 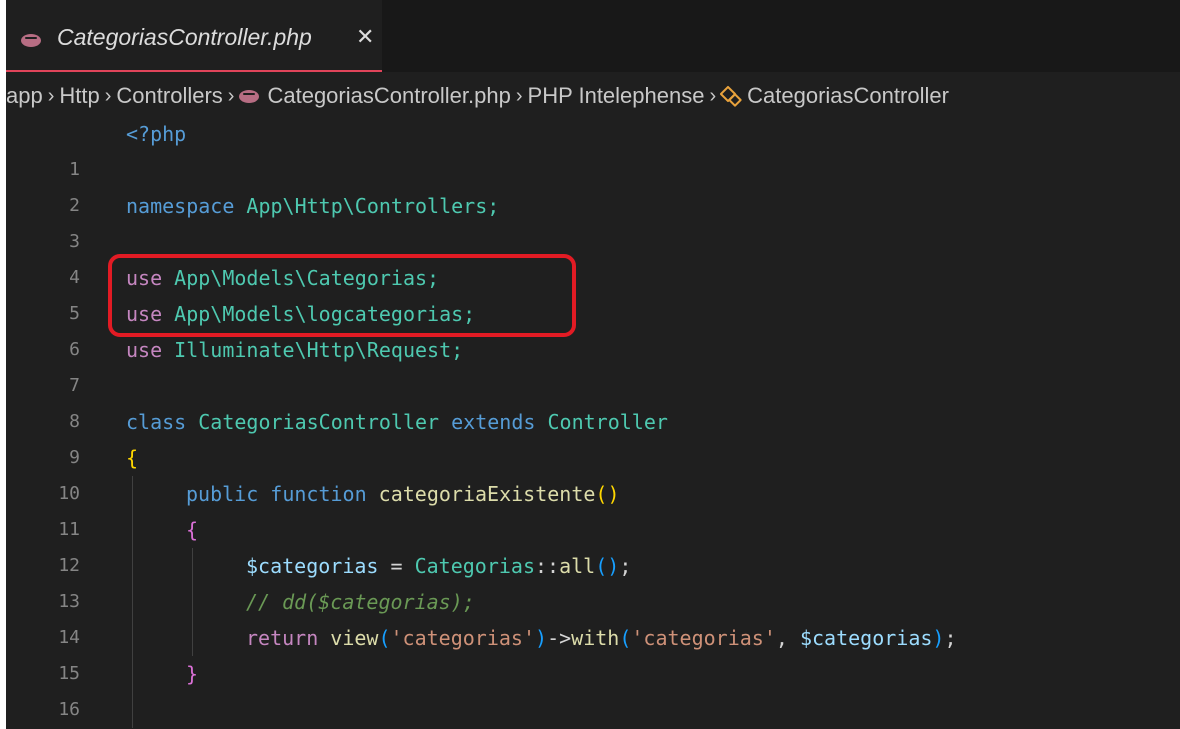 I want to click on operator: =, so click(x=396, y=566).